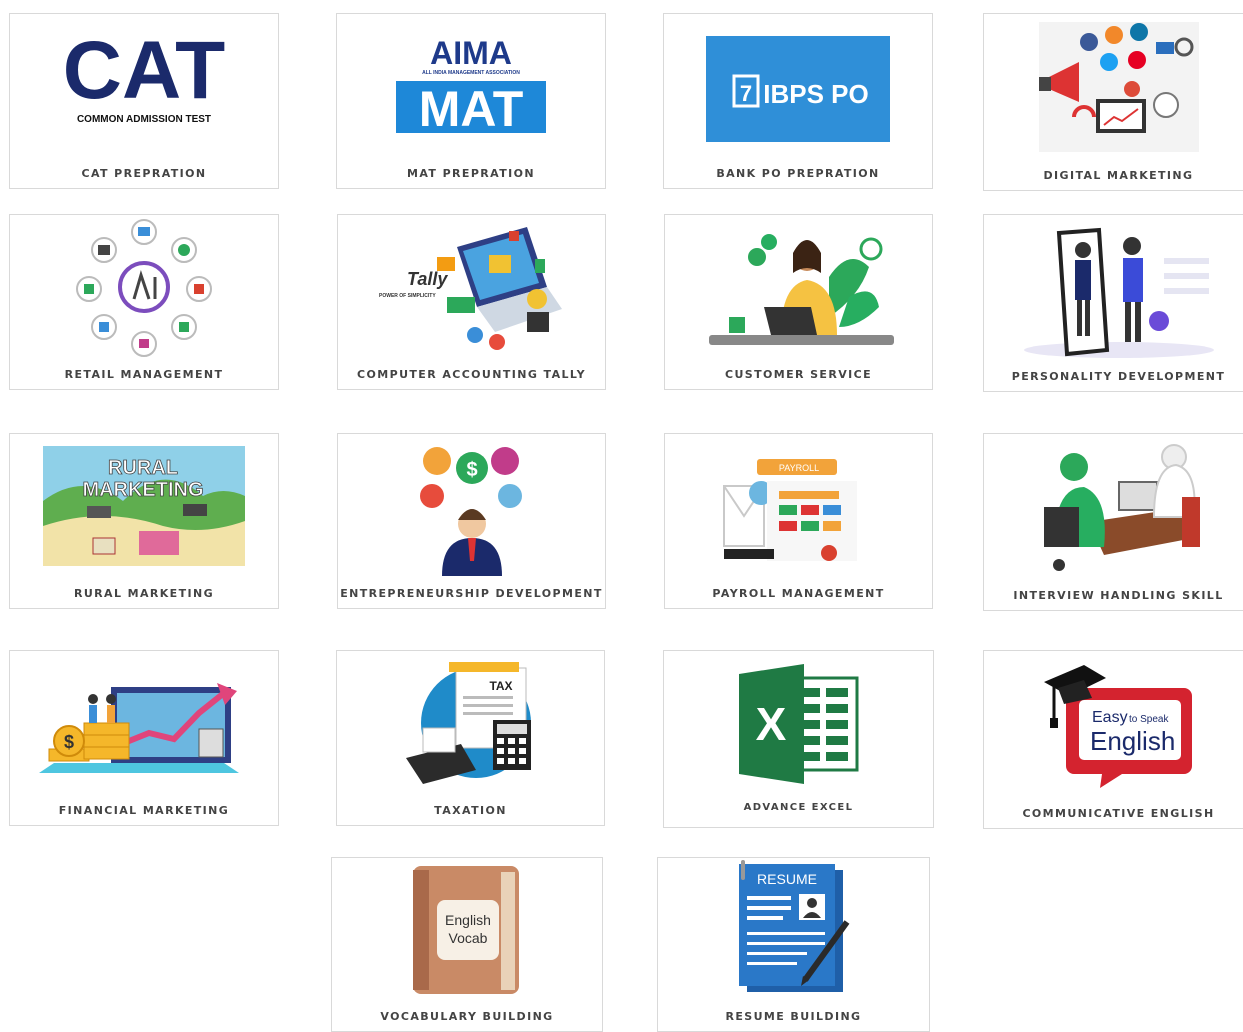  Describe the element at coordinates (471, 593) in the screenshot. I see `course-title: ENTREPRENEURSHIP DEVELOPMENT` at that location.